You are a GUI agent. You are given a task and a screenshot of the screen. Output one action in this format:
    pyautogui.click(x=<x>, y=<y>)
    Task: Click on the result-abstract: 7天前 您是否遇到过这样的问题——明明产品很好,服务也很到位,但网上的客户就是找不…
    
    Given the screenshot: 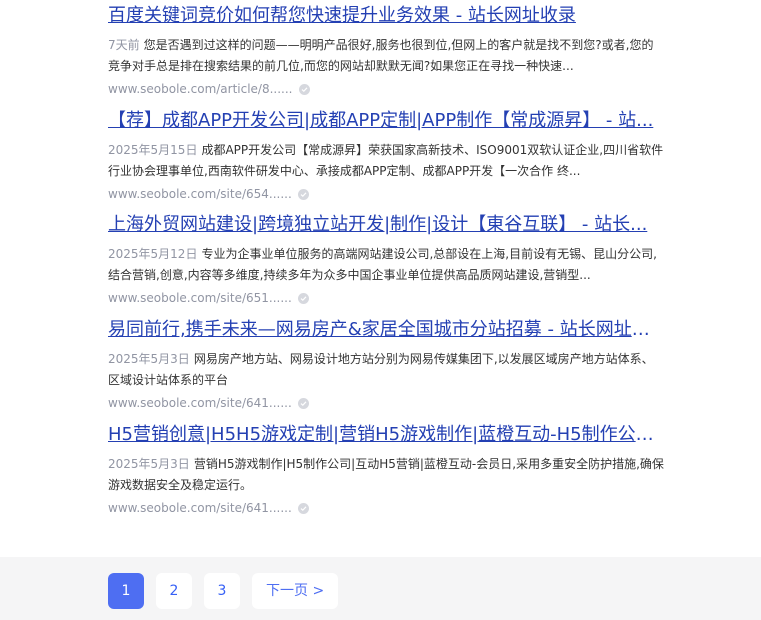 What is the action you would take?
    pyautogui.click(x=386, y=56)
    